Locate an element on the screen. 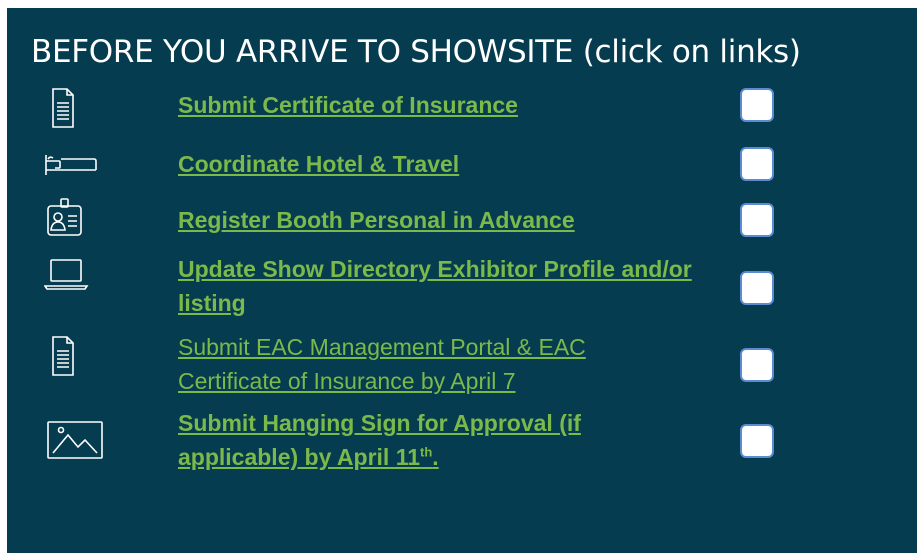  coordinate-hotel-link: Coordinate Hotel & Travel is located at coordinates (438, 164).